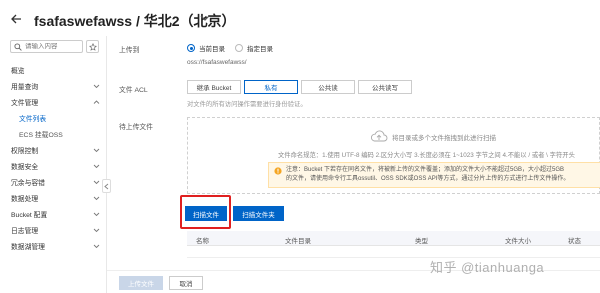  Describe the element at coordinates (214, 87) in the screenshot. I see `acl-option-inherit: 继承 Bucket` at that location.